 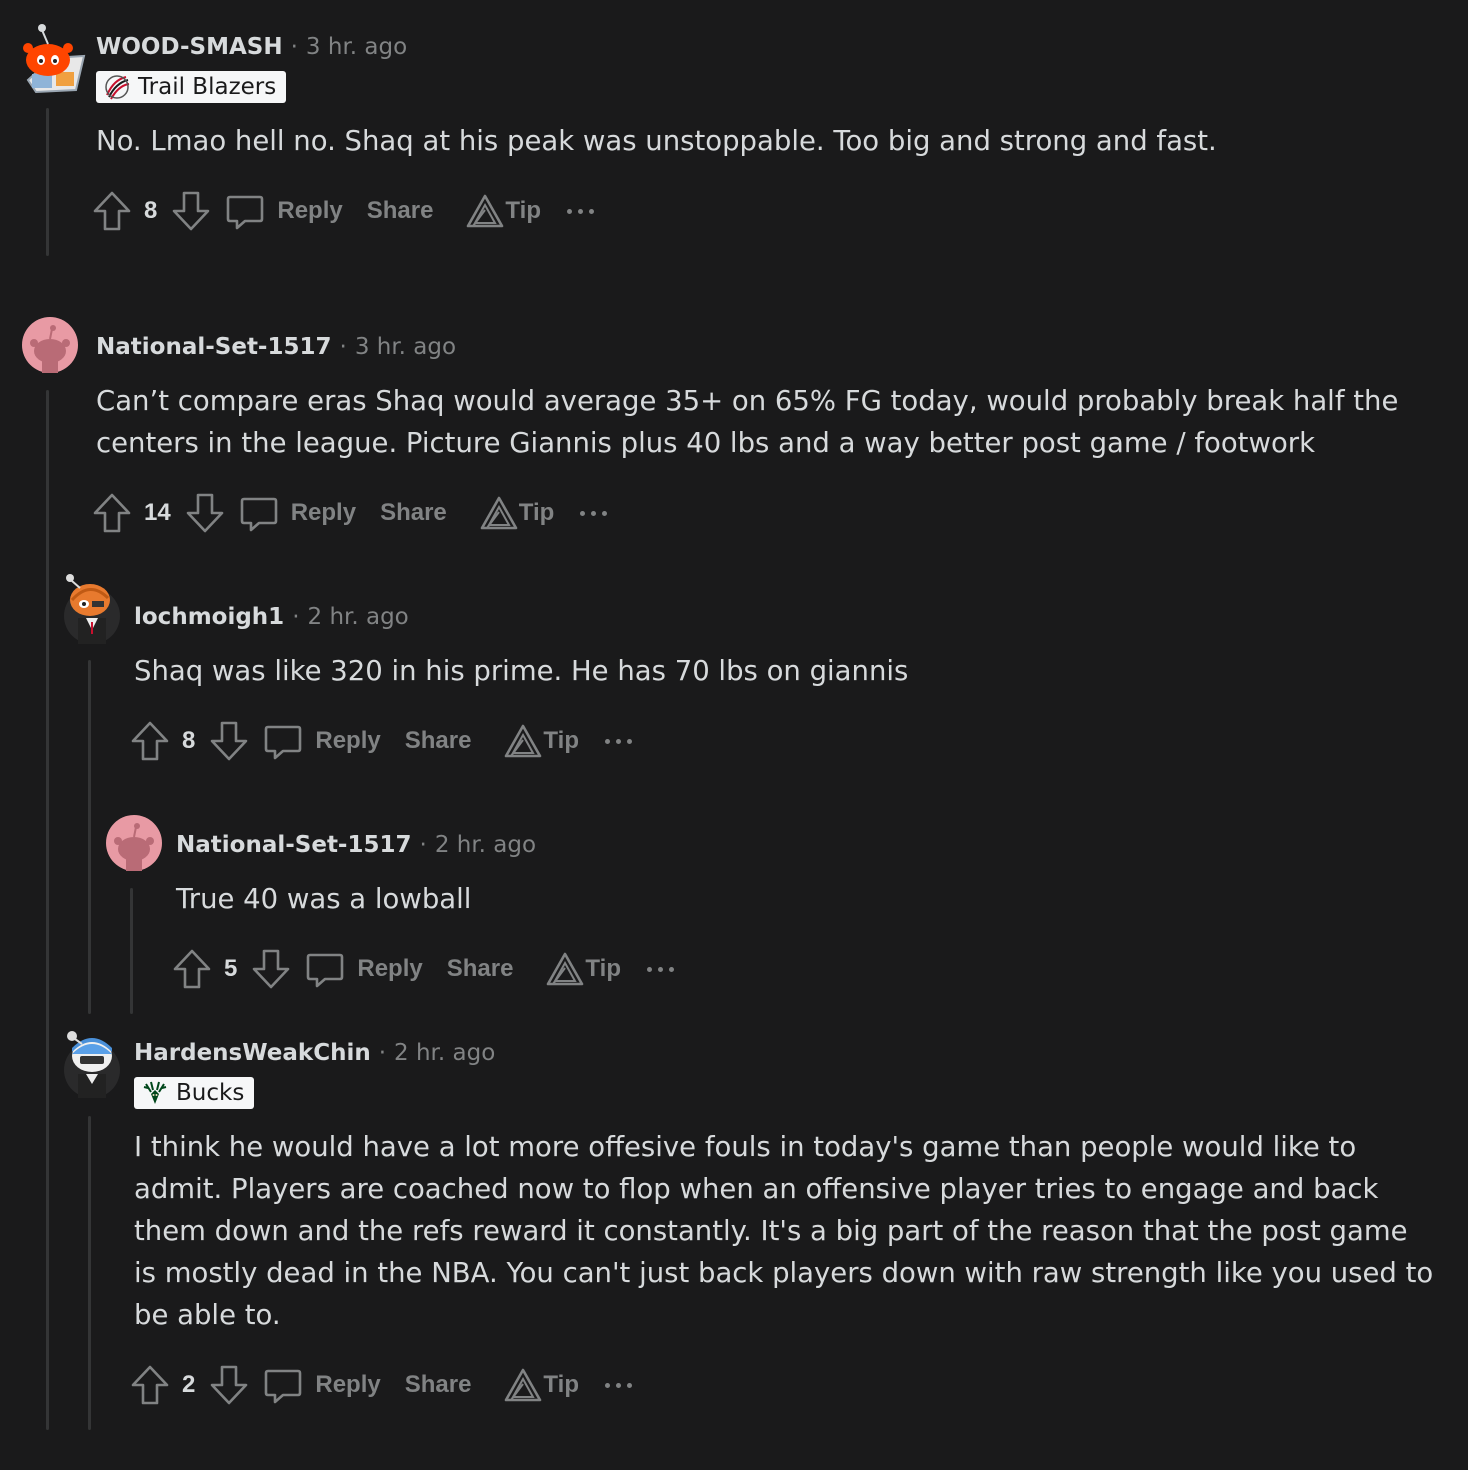 What do you see at coordinates (209, 617) in the screenshot?
I see `username: lochmoigh1` at bounding box center [209, 617].